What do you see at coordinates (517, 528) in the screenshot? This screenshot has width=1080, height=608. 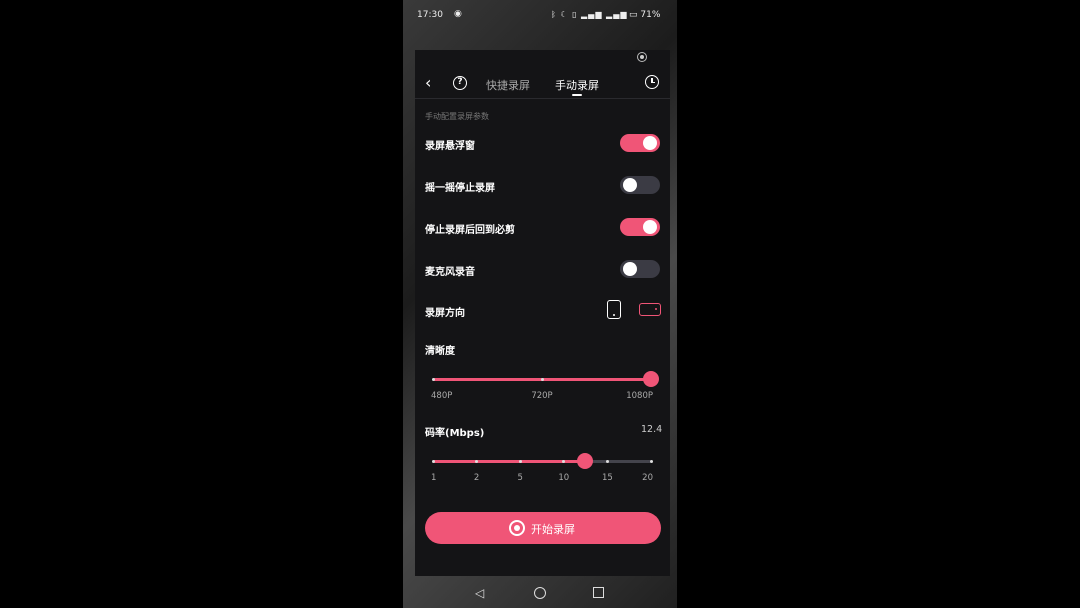 I see `record-icon` at bounding box center [517, 528].